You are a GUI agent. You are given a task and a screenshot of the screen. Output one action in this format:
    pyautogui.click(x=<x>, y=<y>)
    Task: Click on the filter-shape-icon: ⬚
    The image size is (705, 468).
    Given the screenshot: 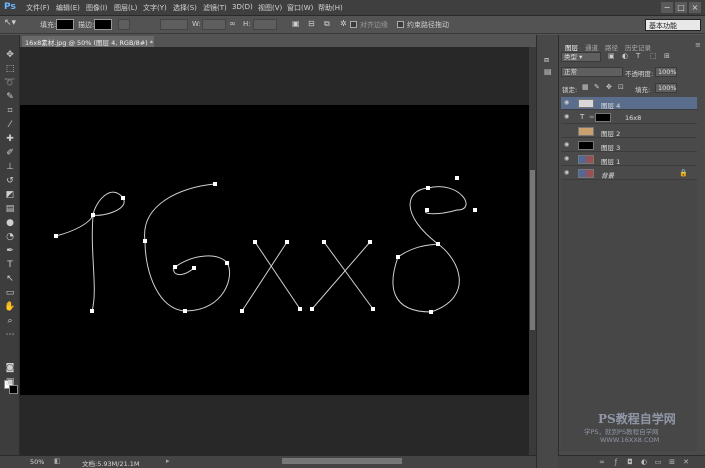 What is the action you would take?
    pyautogui.click(x=653, y=56)
    